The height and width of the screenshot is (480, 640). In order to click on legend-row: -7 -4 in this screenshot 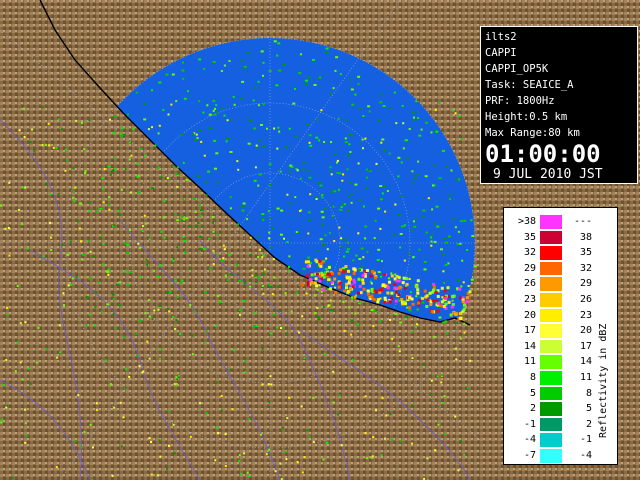, I will do `click(554, 456)`.